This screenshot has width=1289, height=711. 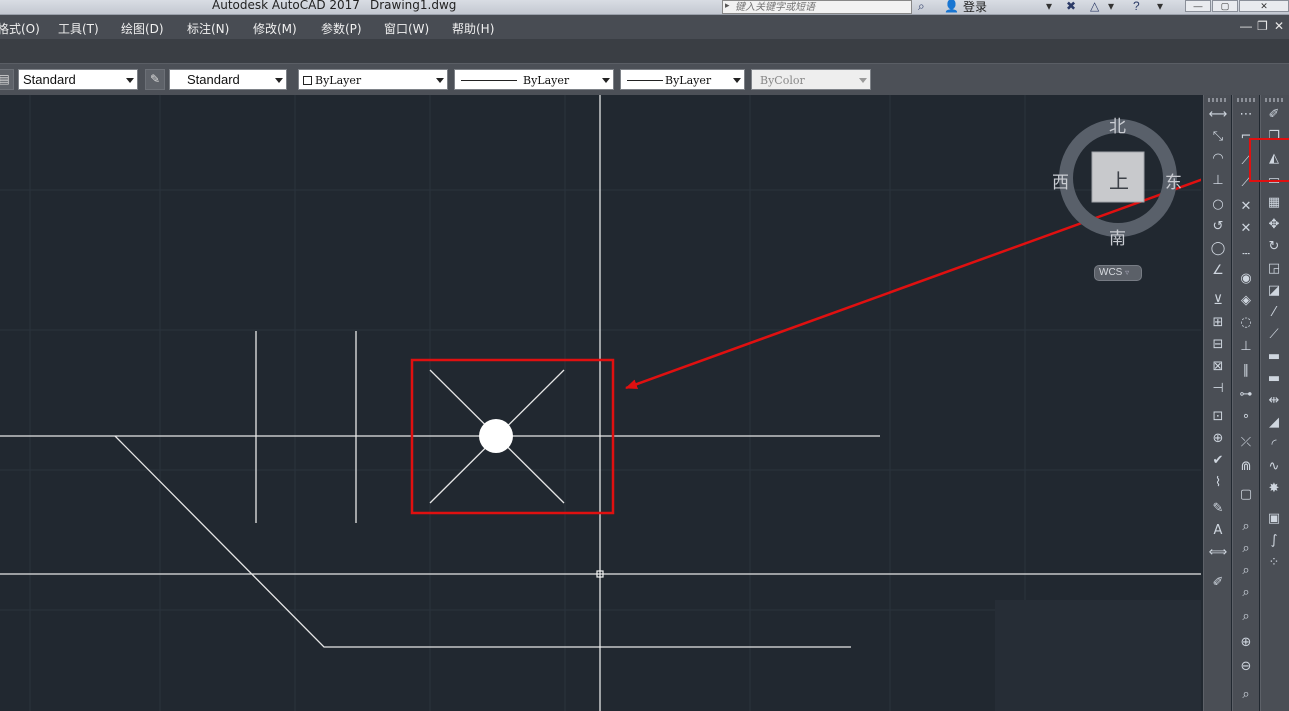 I want to click on help-icon: ?, so click(x=1136, y=6).